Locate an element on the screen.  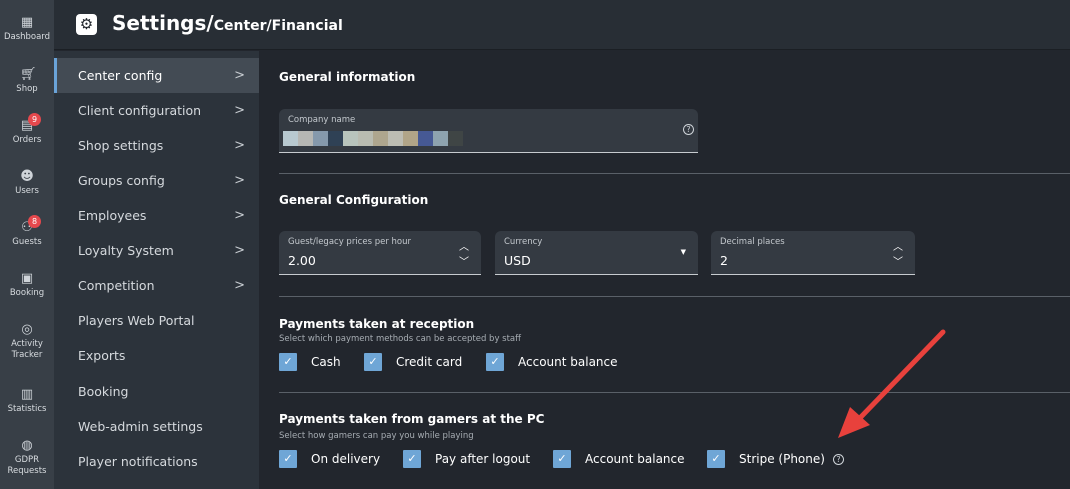
redacted-company-name is located at coordinates (373, 138).